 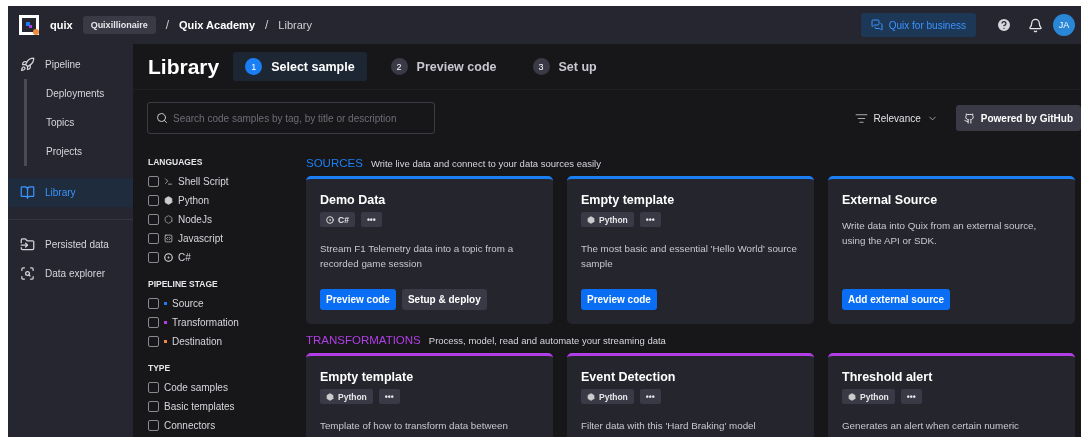 I want to click on chat-icon, so click(x=876, y=25).